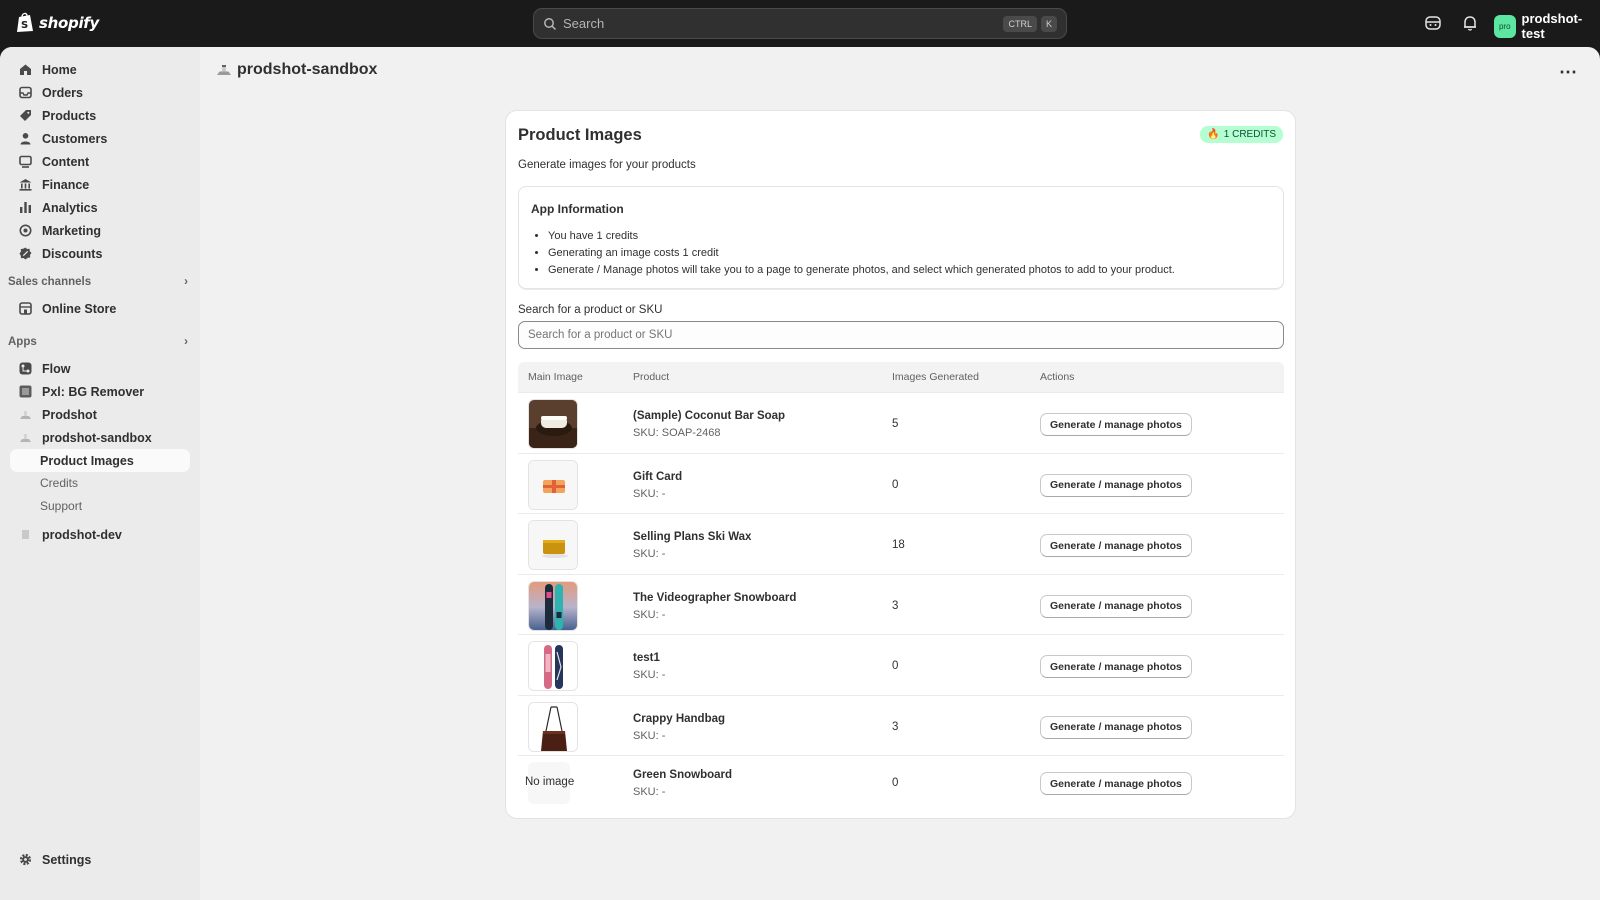  I want to click on sidebar-item-home: Home, so click(100, 69).